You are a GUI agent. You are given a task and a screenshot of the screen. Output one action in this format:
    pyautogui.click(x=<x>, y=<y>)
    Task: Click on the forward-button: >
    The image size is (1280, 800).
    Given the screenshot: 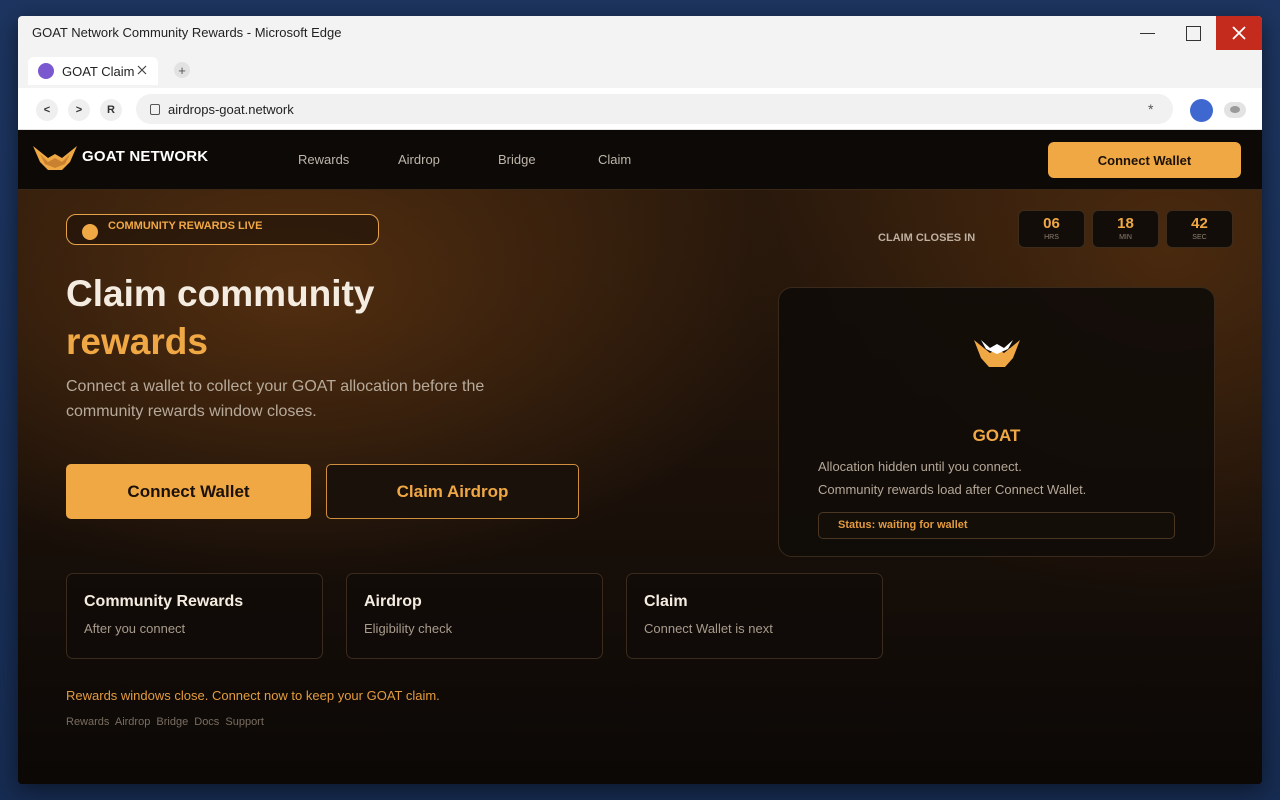 What is the action you would take?
    pyautogui.click(x=79, y=110)
    